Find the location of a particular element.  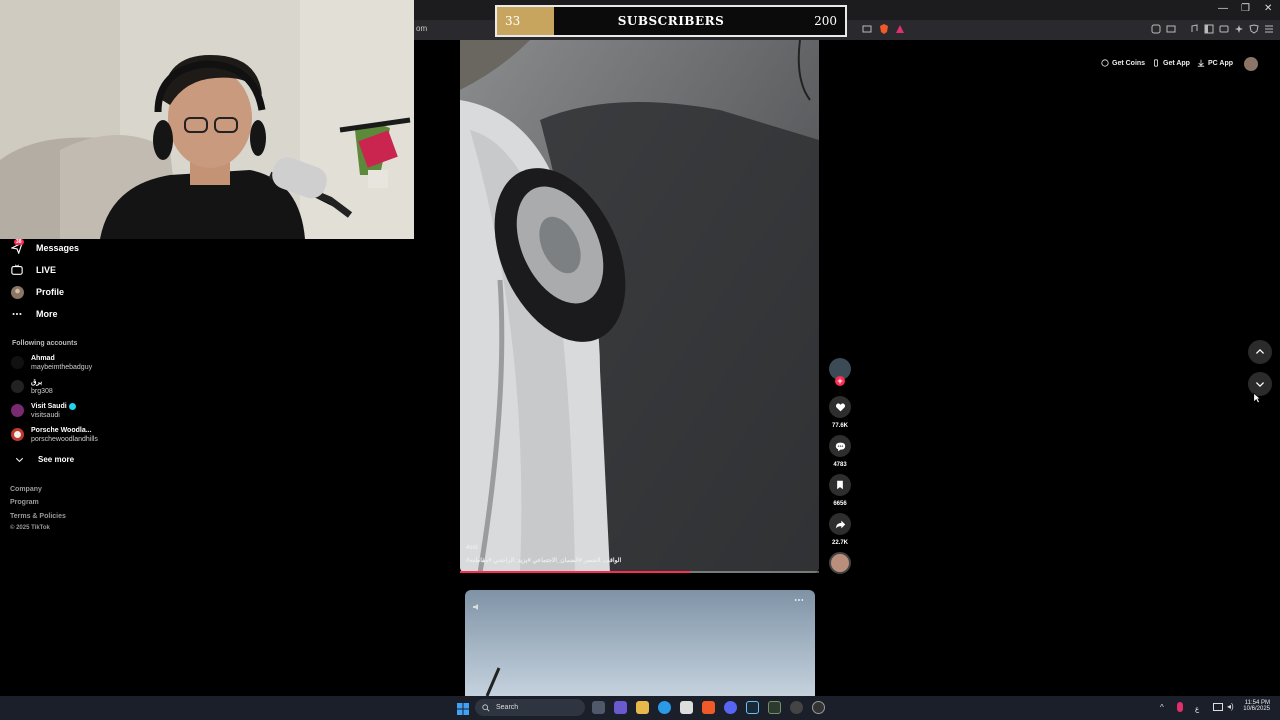

live-tv-icon is located at coordinates (17, 270).